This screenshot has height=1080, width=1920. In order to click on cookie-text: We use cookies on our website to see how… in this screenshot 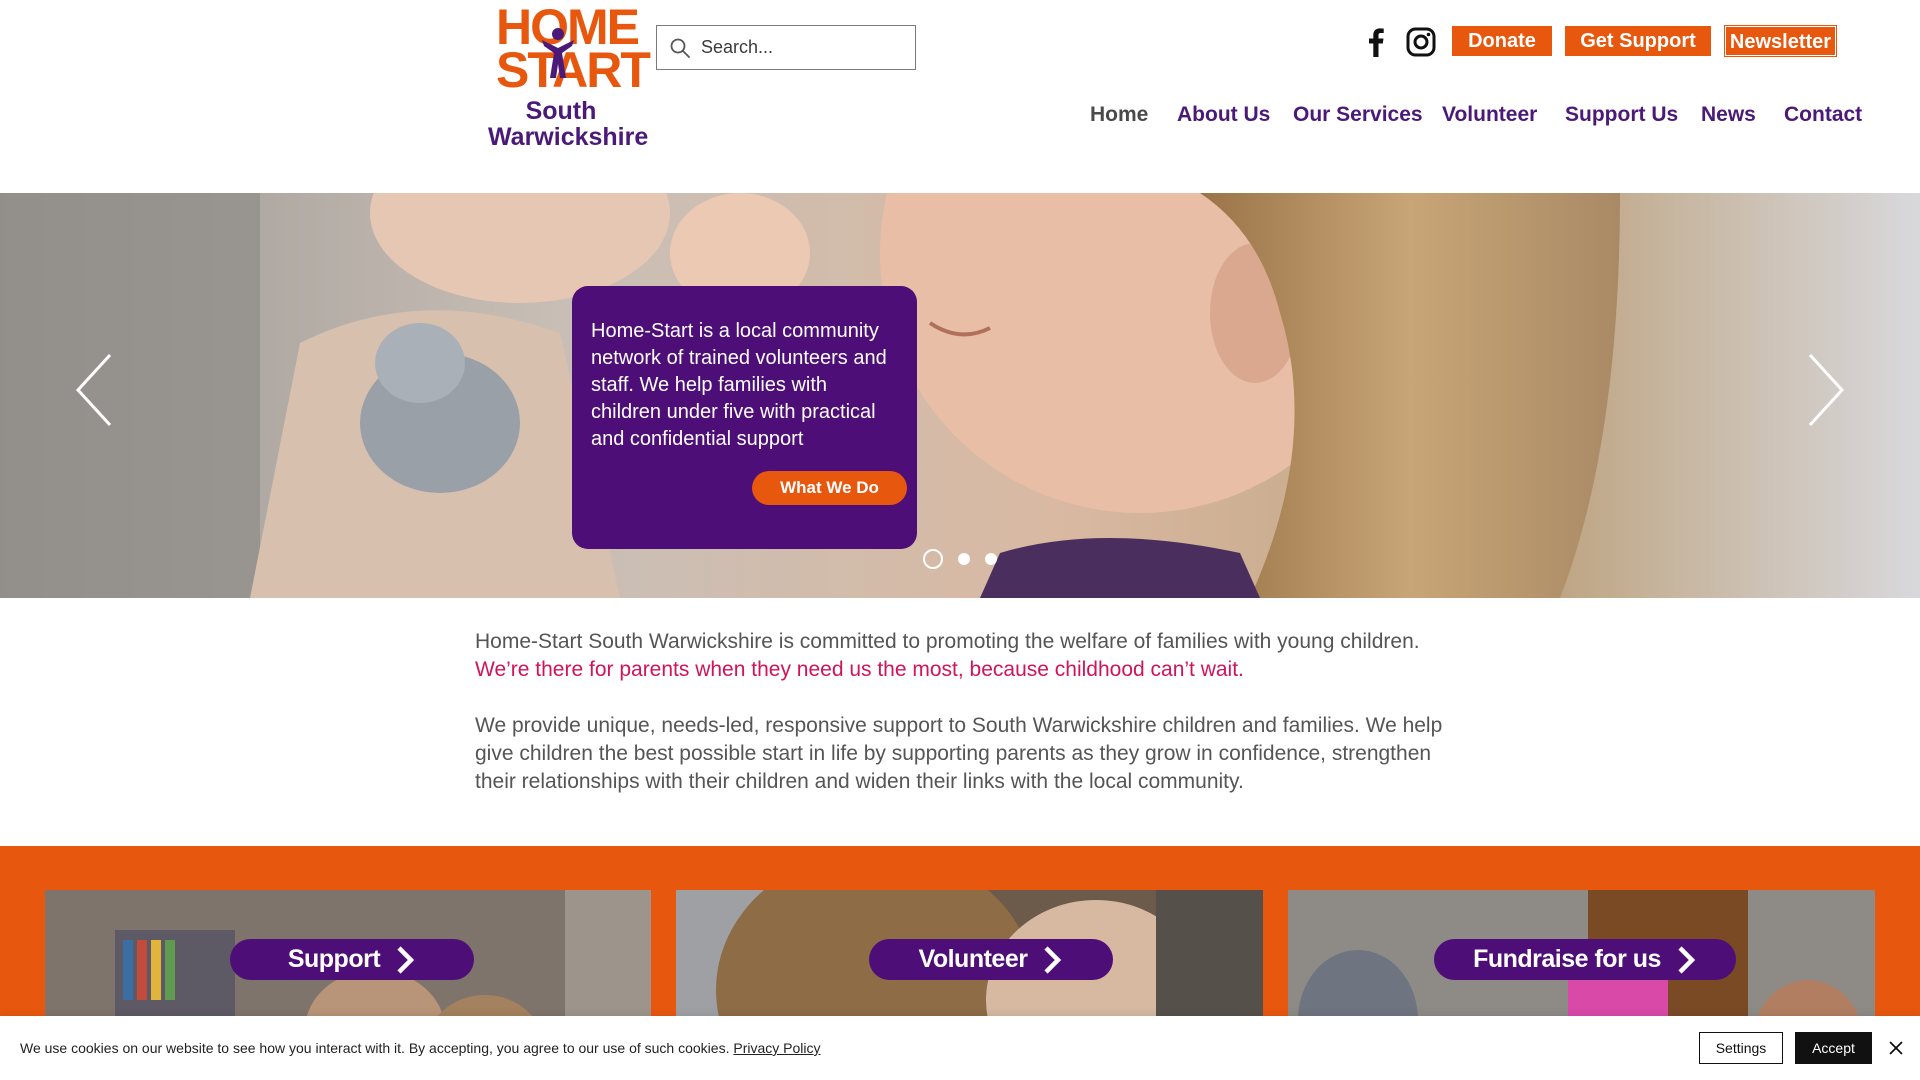, I will do `click(377, 1048)`.